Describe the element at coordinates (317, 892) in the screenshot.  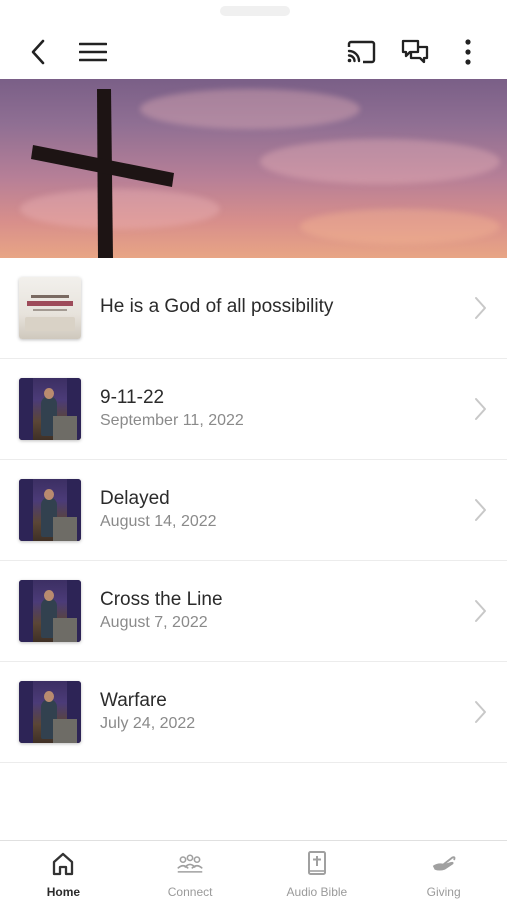
I see `tab-label: Audio Bible` at that location.